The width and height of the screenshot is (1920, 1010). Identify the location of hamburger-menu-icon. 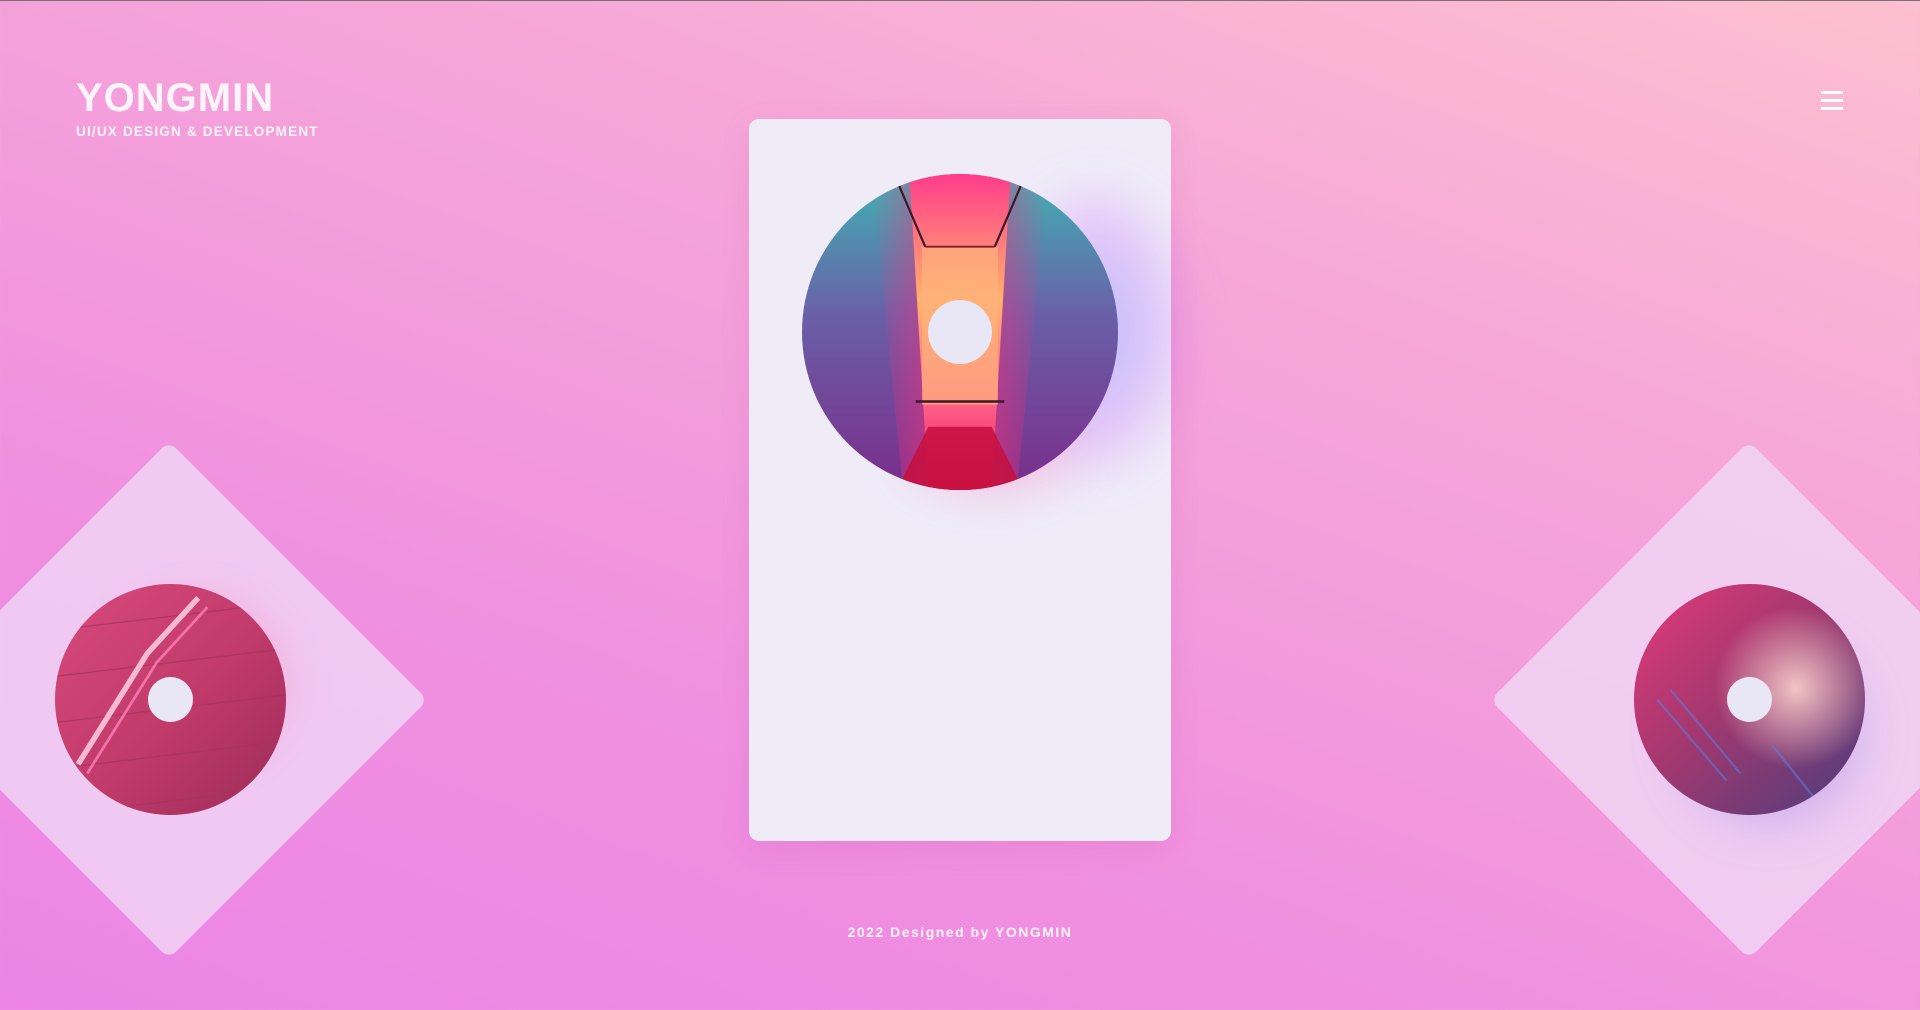
(1832, 101).